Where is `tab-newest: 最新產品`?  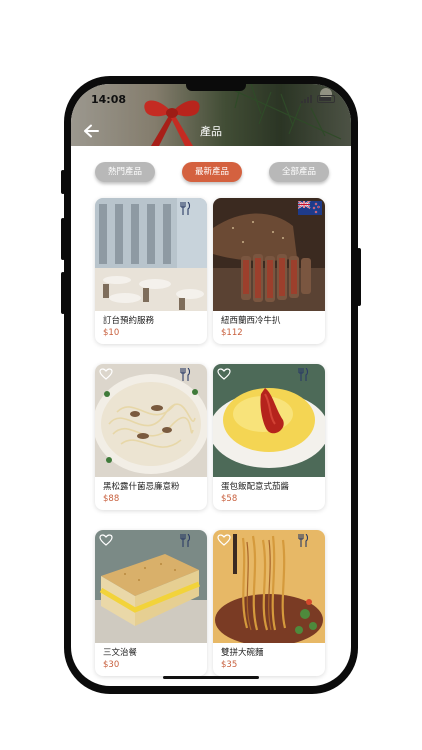 tab-newest: 最新產品 is located at coordinates (212, 172).